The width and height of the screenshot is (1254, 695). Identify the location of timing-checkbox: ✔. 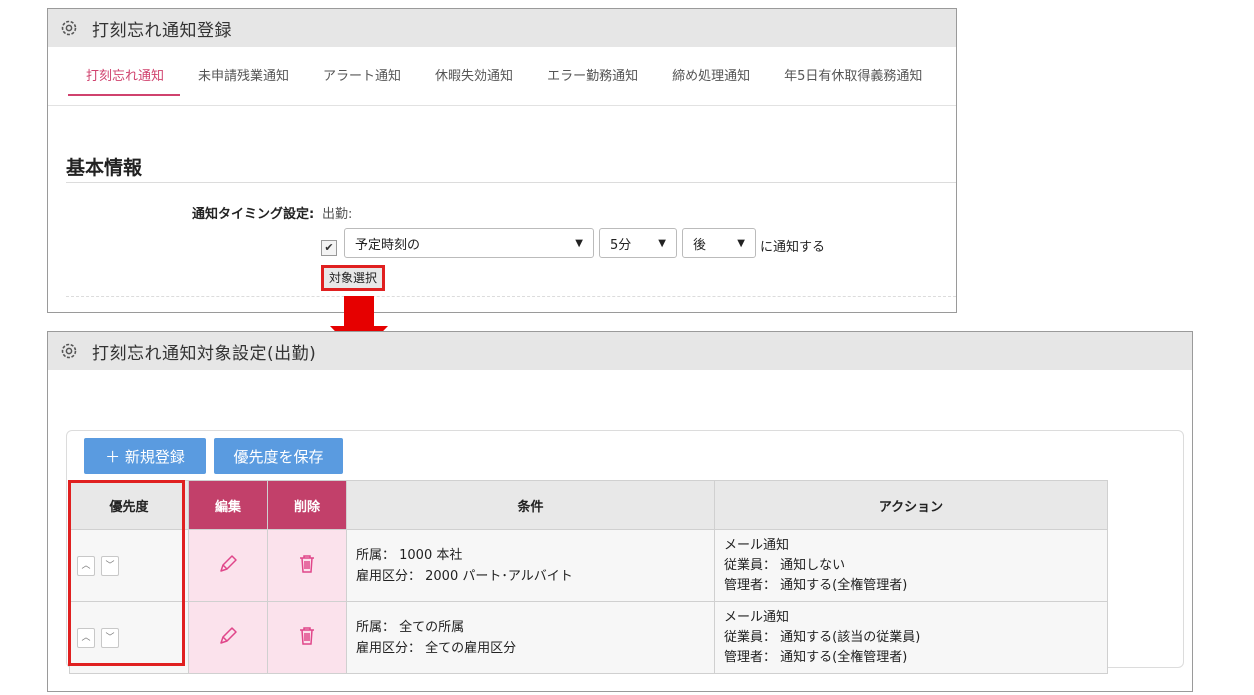
(329, 248).